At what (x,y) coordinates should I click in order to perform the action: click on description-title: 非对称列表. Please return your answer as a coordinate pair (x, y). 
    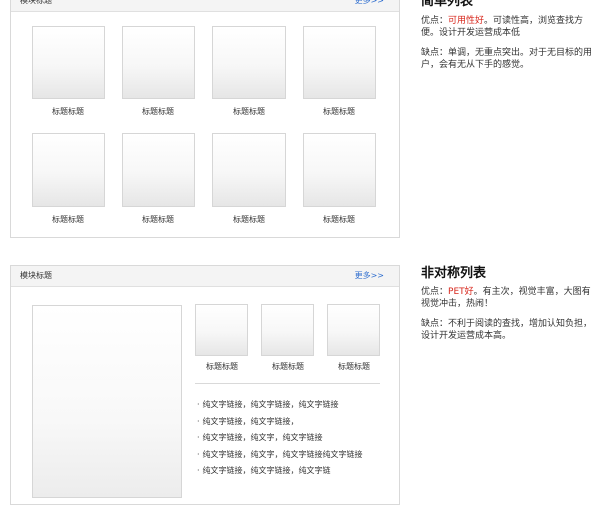
    Looking at the image, I should click on (454, 273).